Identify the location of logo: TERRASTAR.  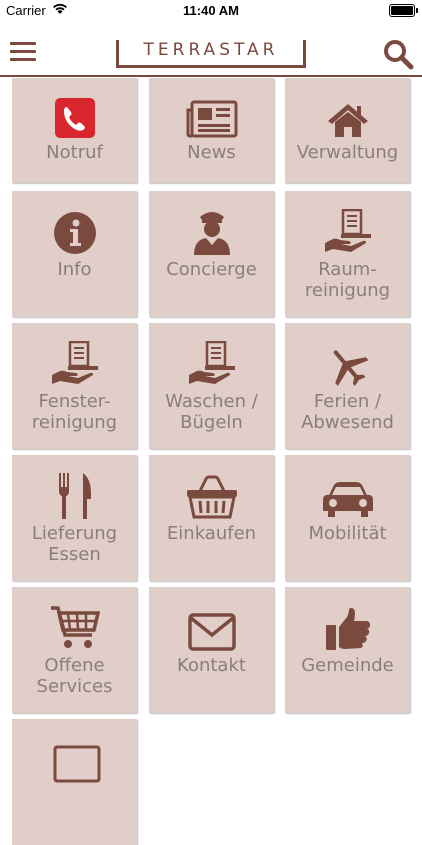
(211, 54).